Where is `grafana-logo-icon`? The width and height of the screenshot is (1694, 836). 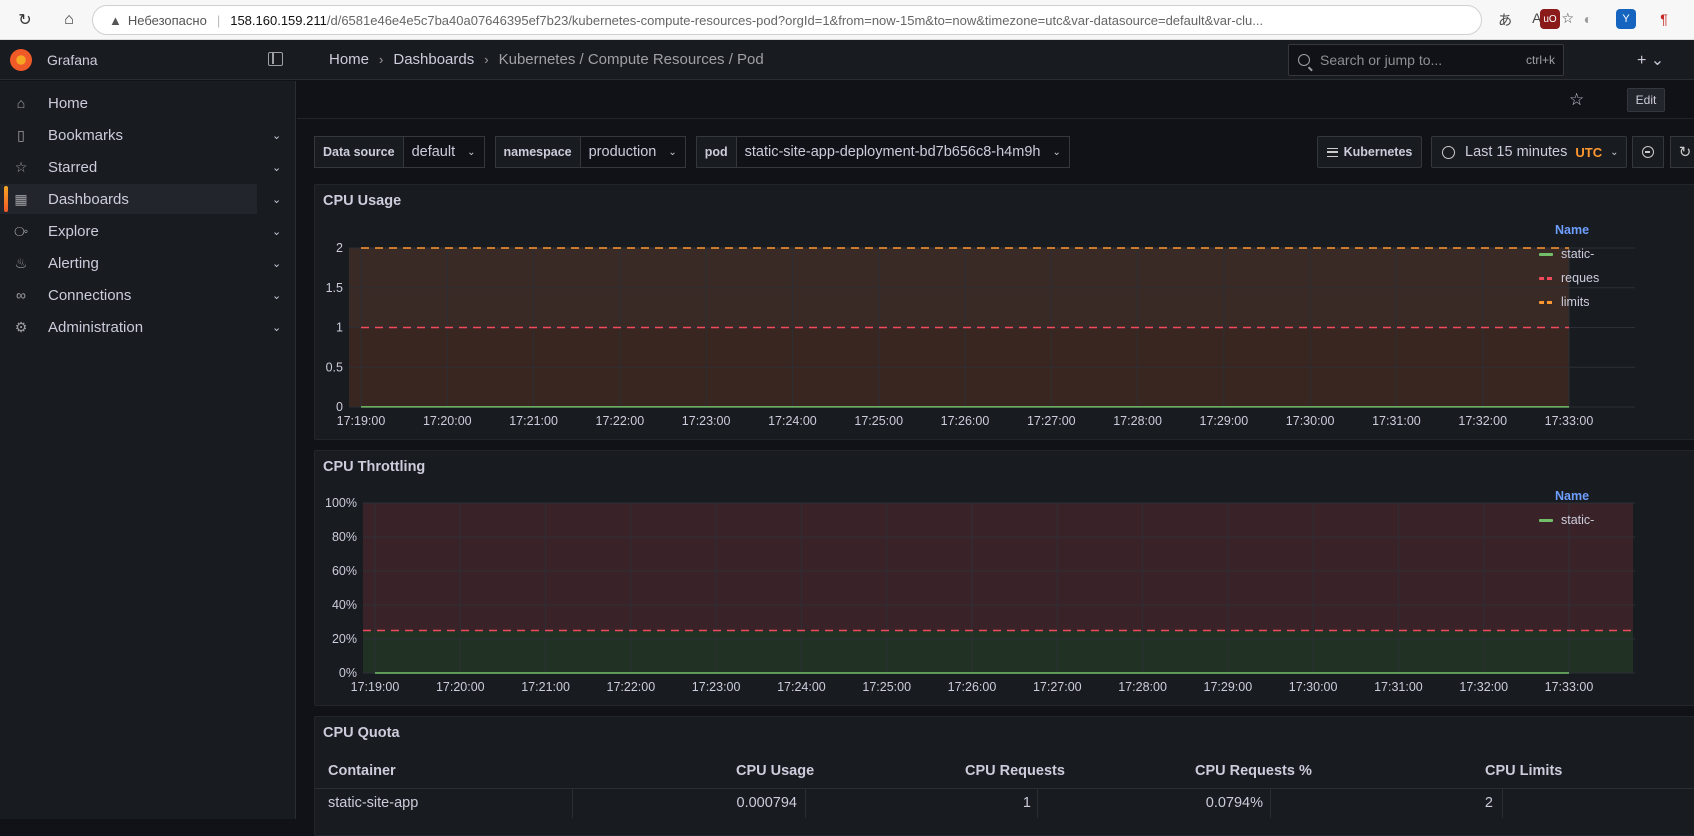 grafana-logo-icon is located at coordinates (21, 60).